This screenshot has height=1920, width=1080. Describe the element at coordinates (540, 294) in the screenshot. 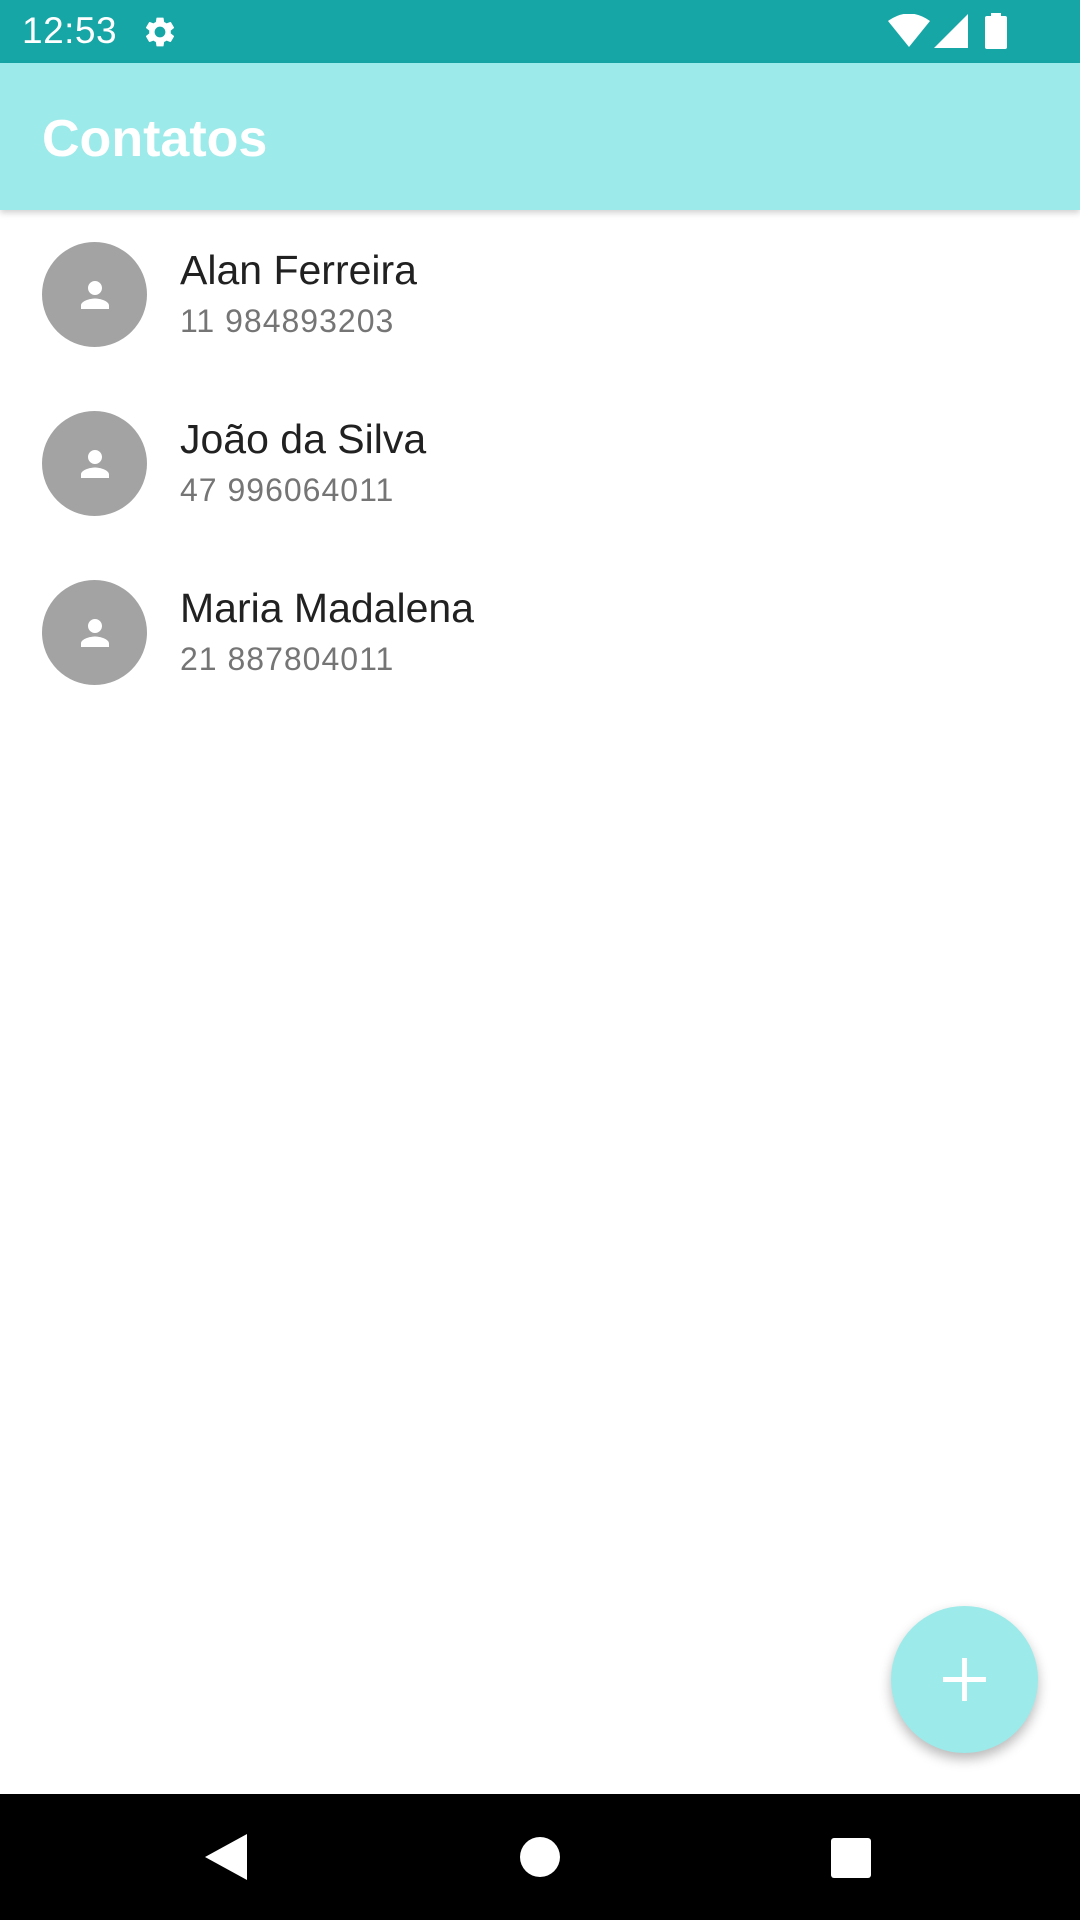

I see `contact-list-item: Alan Ferreira 11 984893203` at that location.